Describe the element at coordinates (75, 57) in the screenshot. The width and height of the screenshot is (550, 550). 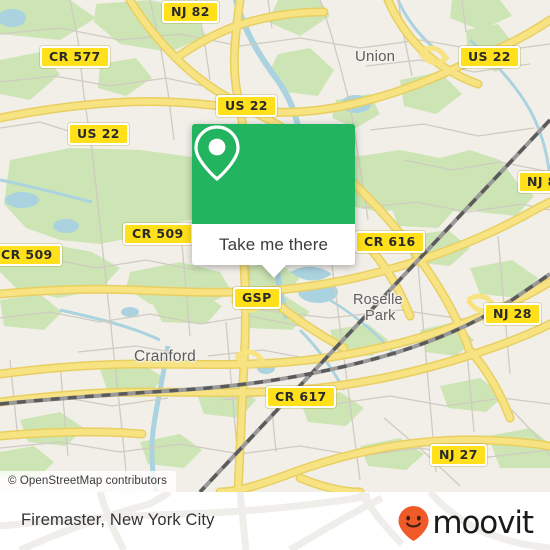
I see `road-shield: CR 577` at that location.